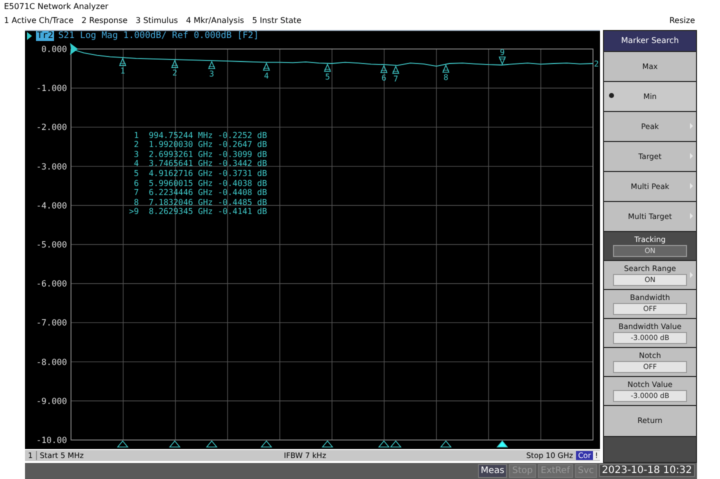  What do you see at coordinates (45, 36) in the screenshot?
I see `trace-tag: Tr2` at bounding box center [45, 36].